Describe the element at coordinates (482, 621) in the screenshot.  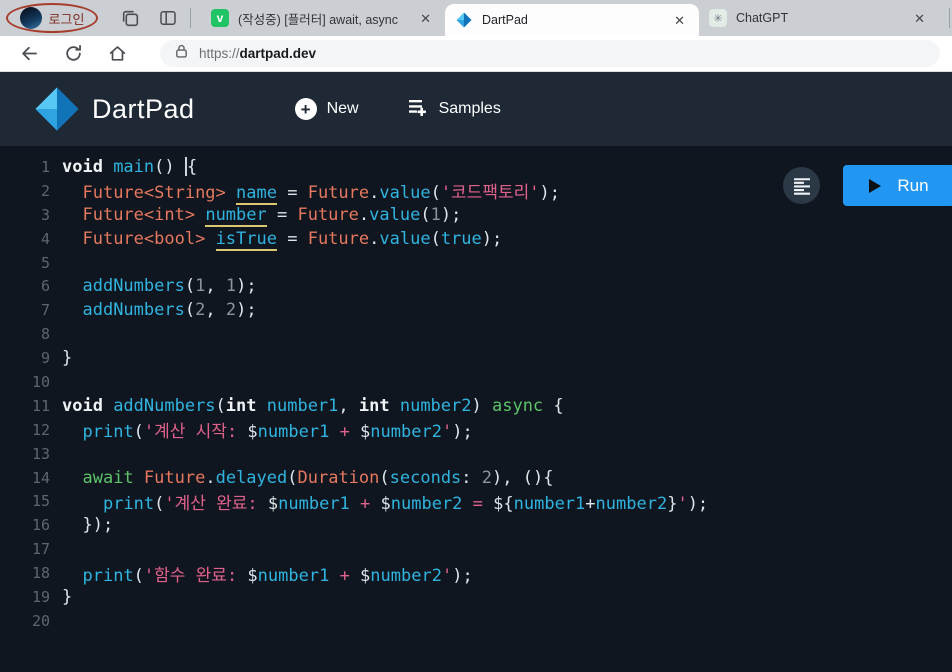
I see `code-line: 20` at that location.